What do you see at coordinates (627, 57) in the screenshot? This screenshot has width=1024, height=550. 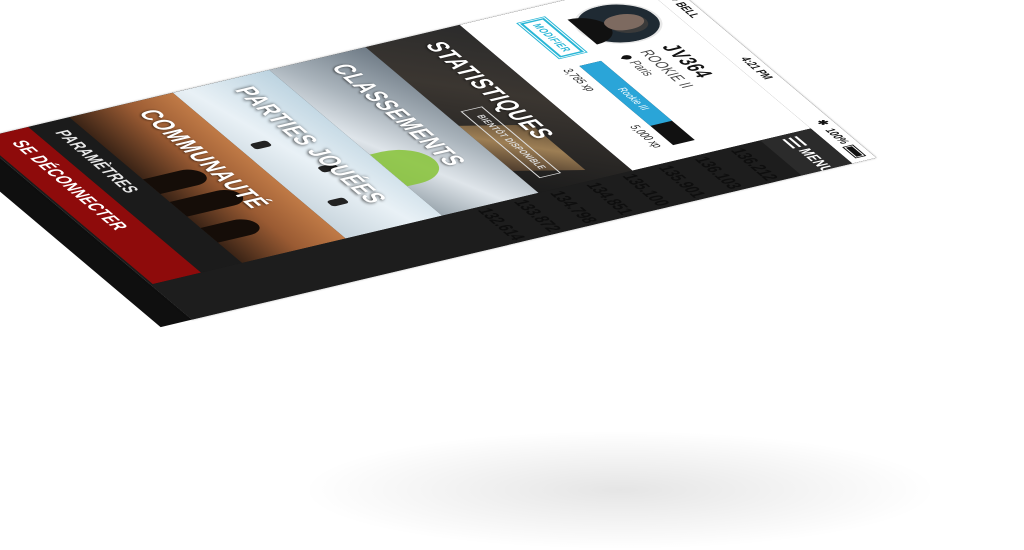 I see `map-pin-icon` at bounding box center [627, 57].